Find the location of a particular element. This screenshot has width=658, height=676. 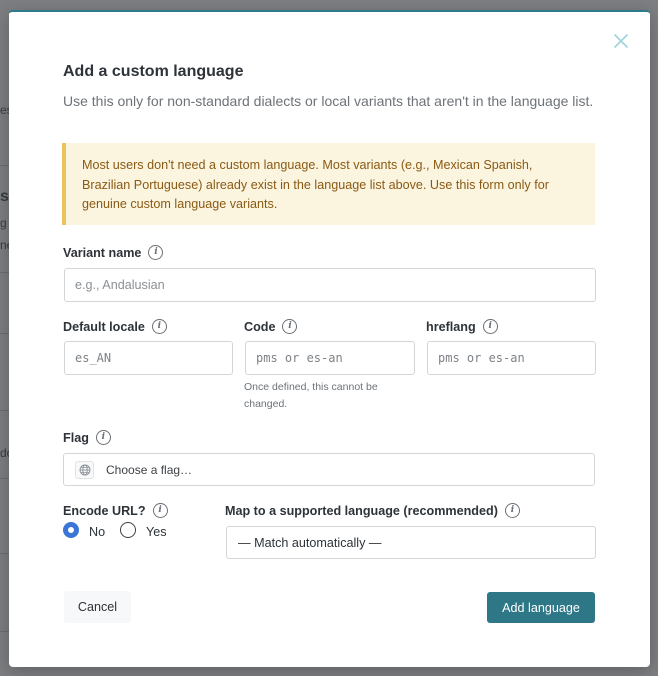

code-label-text: Code is located at coordinates (260, 326).